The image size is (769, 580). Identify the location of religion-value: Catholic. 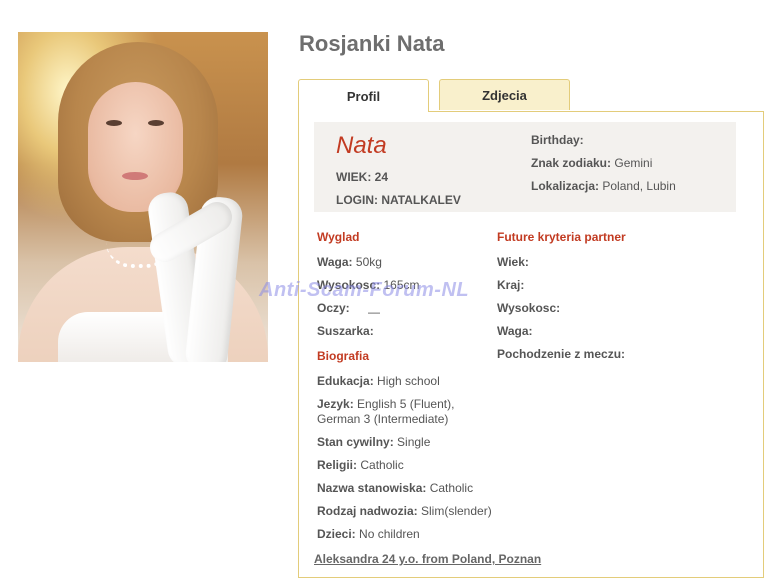
(382, 465).